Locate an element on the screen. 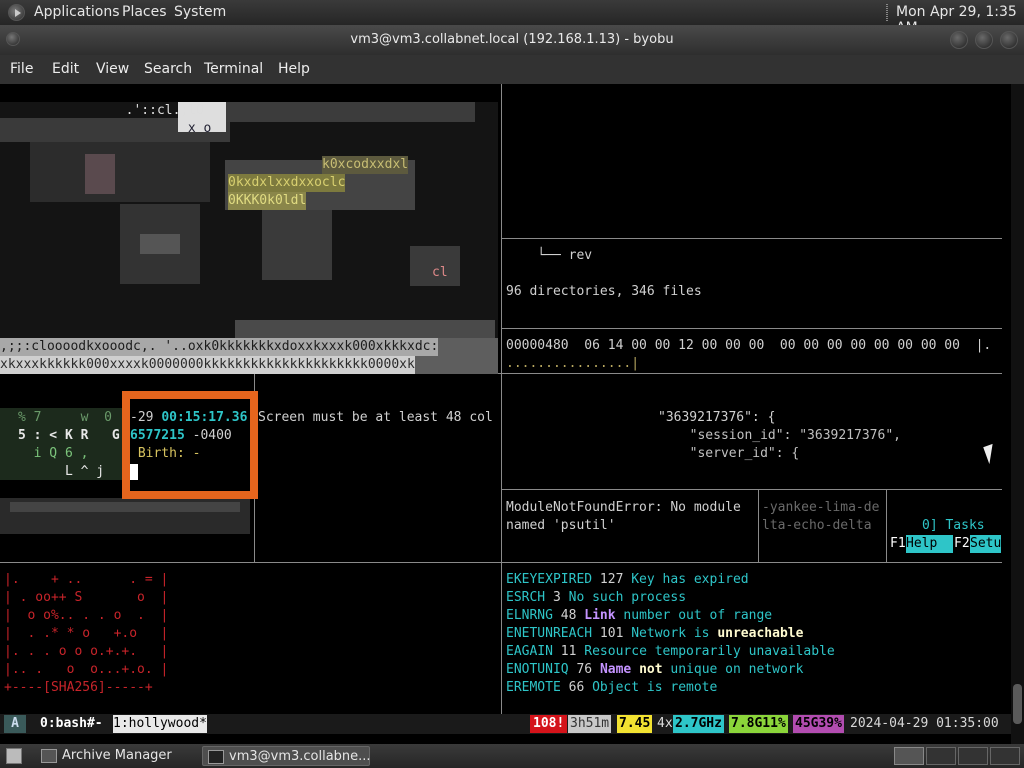 This screenshot has width=1024, height=768. text-cursor is located at coordinates (134, 472).